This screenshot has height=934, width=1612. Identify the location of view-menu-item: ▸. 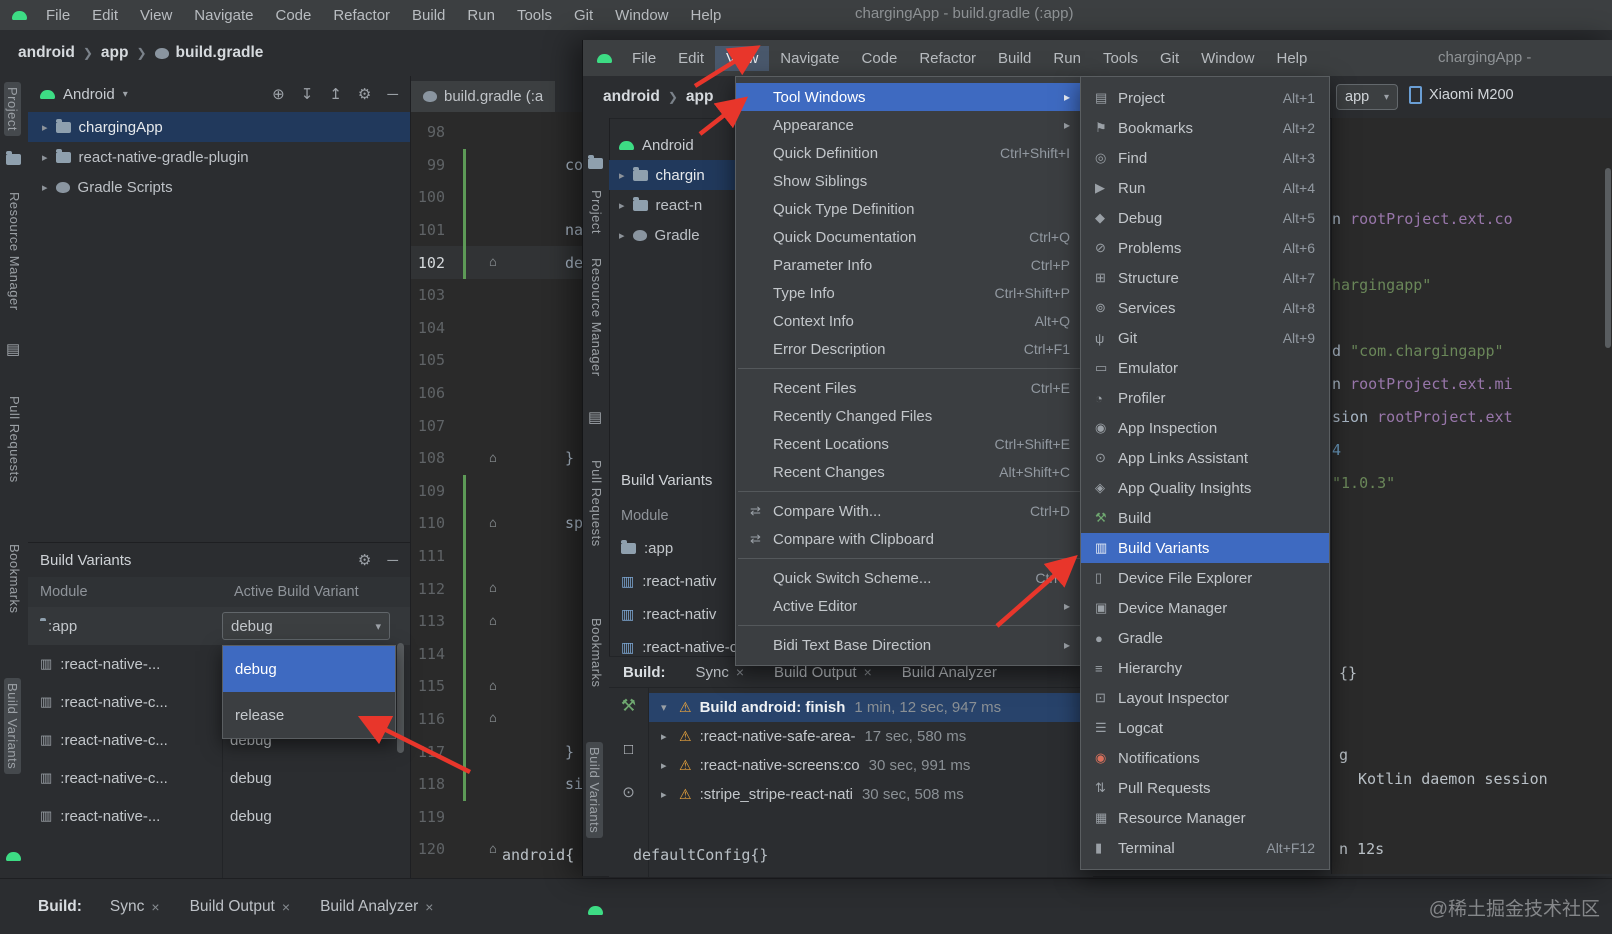
(910, 625).